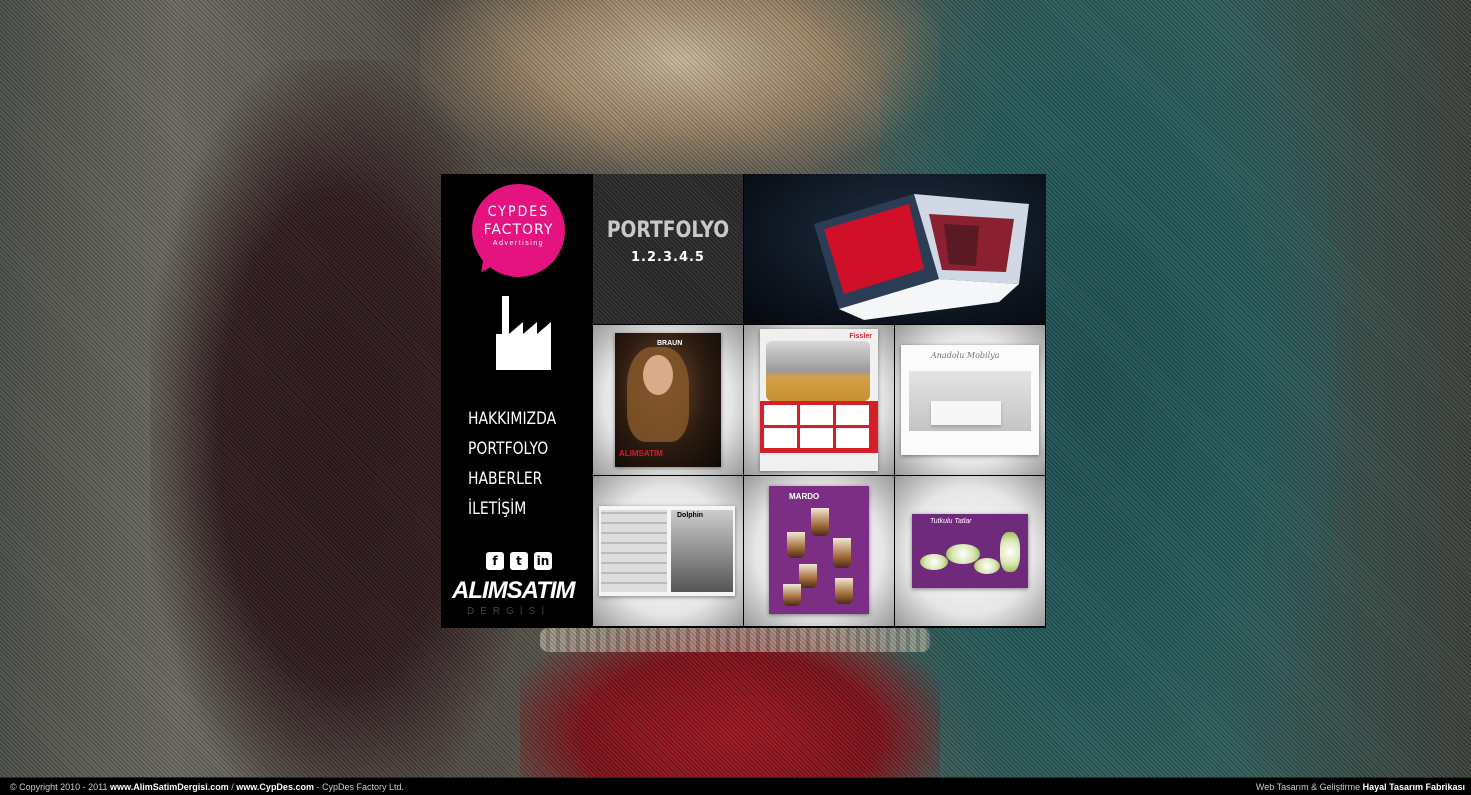  I want to click on nav-item-haberler: HABERLER, so click(512, 479).